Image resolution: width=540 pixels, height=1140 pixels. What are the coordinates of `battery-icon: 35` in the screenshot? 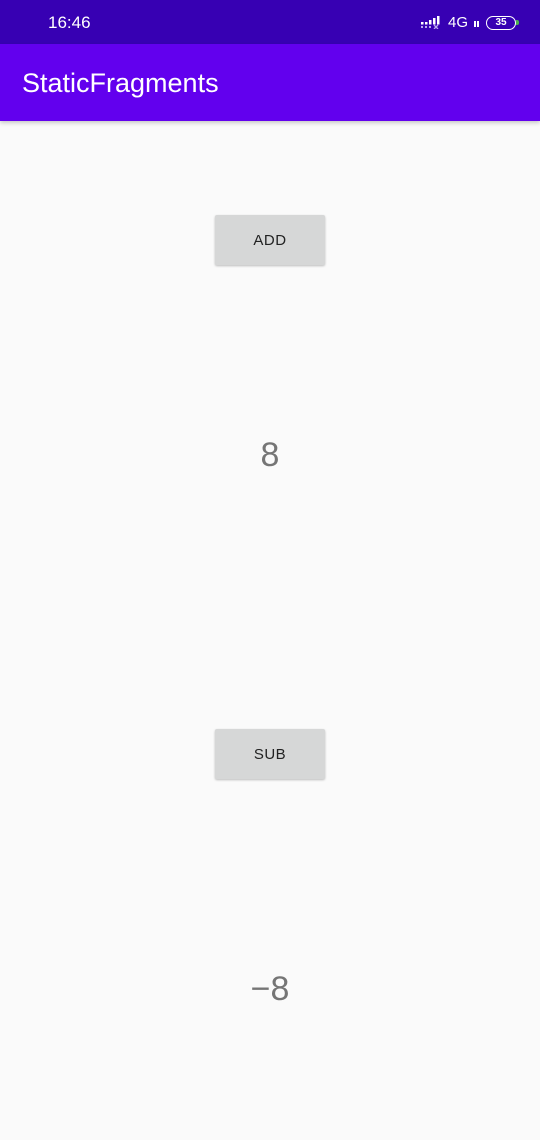 It's located at (502, 23).